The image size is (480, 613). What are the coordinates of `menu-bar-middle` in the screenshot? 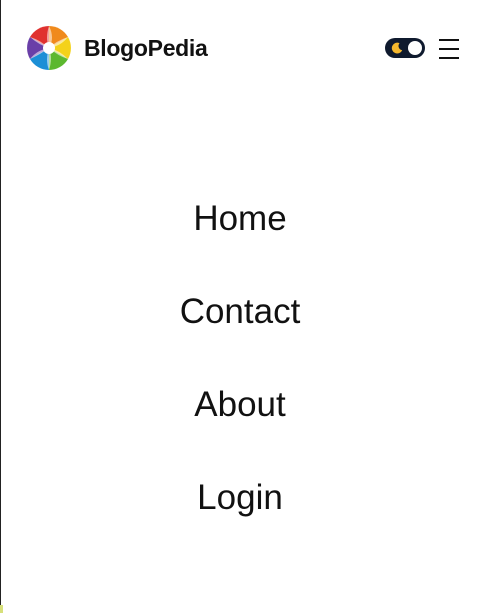 It's located at (449, 49).